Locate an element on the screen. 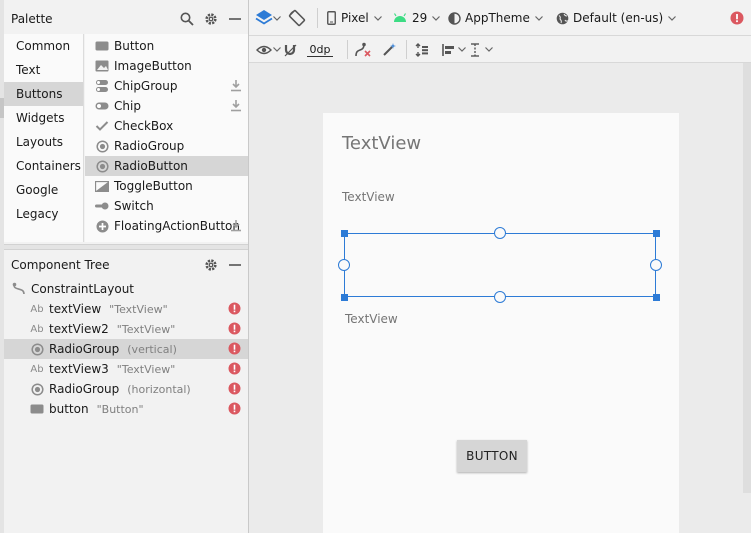 This screenshot has height=533, width=751. widget-chip-group: ChipGroup is located at coordinates (166, 86).